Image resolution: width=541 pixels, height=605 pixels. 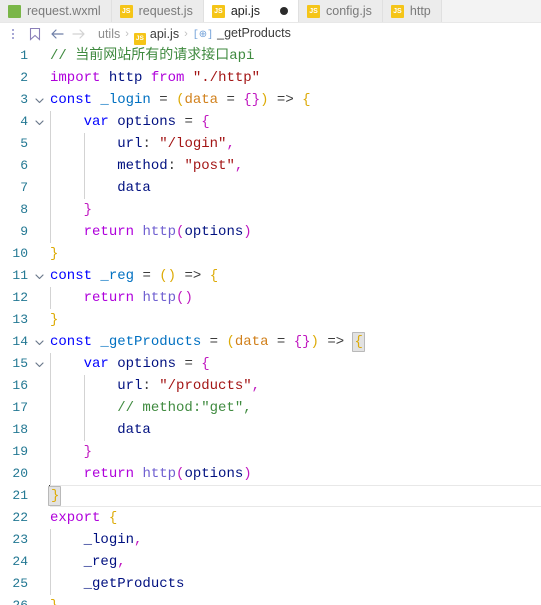 I want to click on code-text: method: "post",, so click(x=294, y=166).